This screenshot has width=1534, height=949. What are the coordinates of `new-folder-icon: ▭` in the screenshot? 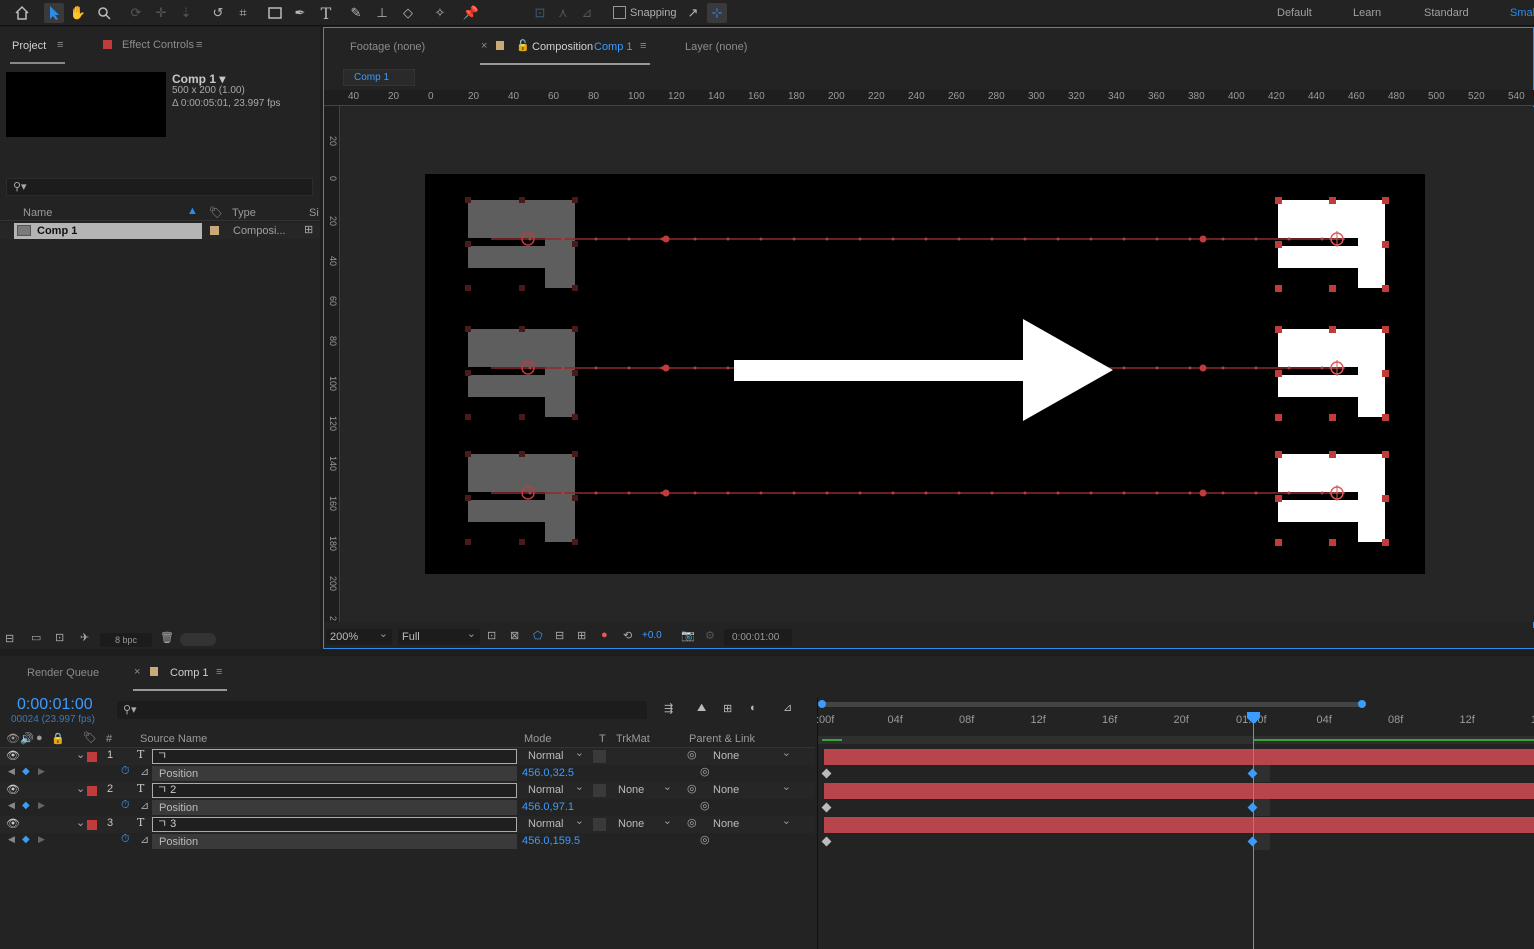 It's located at (36, 637).